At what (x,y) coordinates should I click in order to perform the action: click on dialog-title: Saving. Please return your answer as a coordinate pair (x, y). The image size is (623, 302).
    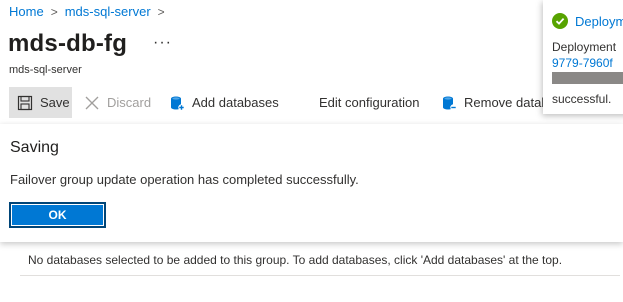
    Looking at the image, I should click on (34, 147).